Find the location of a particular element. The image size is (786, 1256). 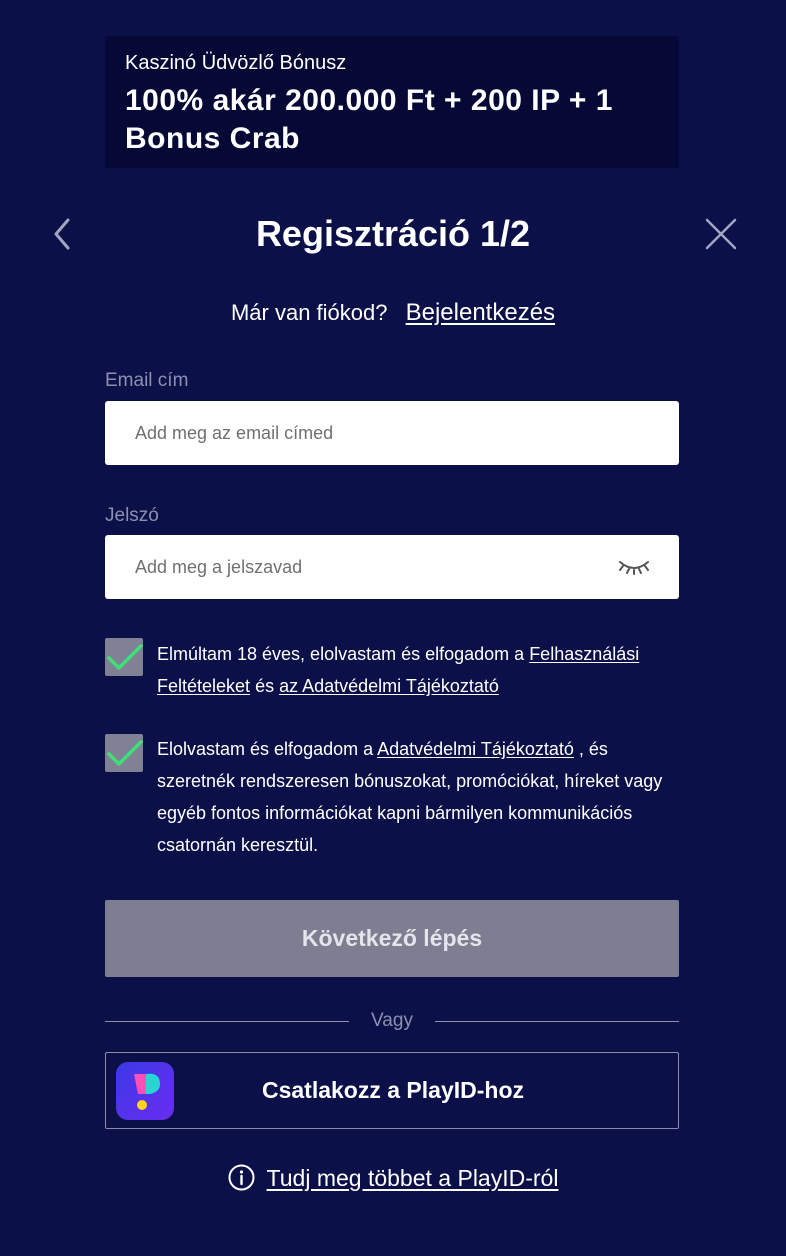

password-field-box is located at coordinates (392, 567).